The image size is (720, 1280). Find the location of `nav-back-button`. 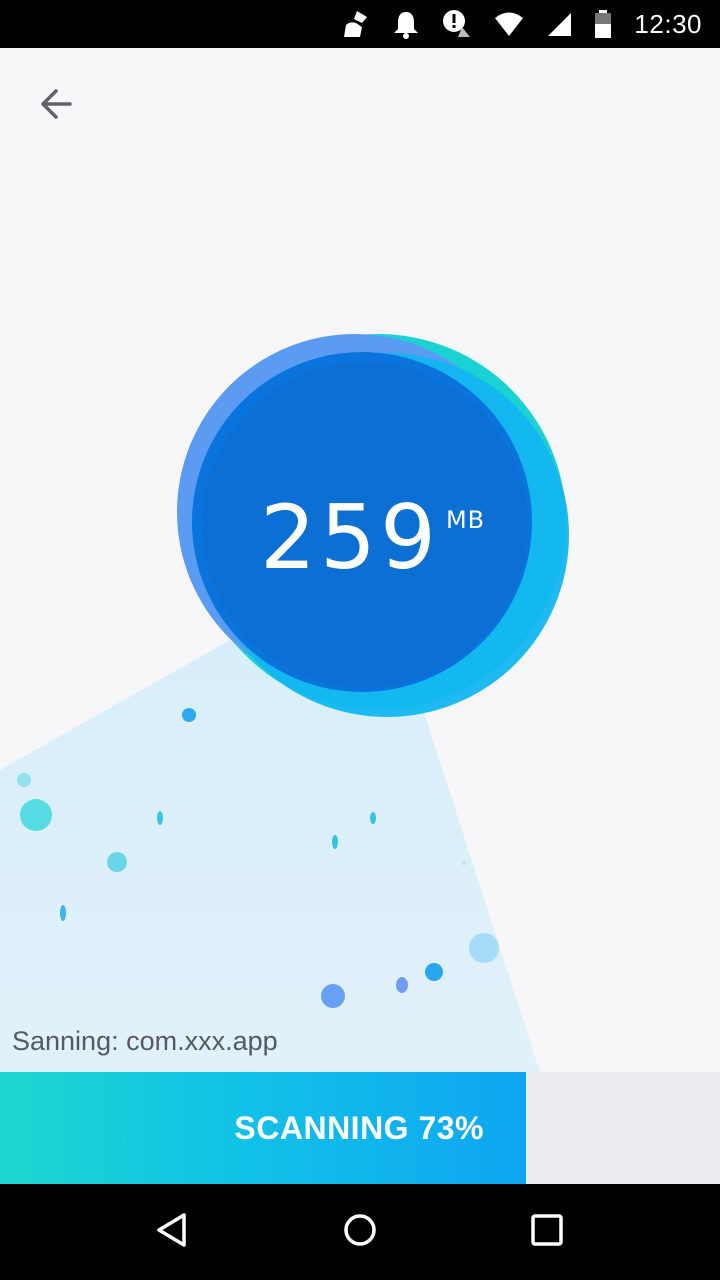

nav-back-button is located at coordinates (173, 1232).